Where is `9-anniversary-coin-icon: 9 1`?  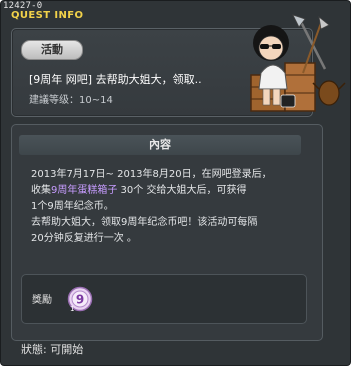
9-anniversary-coin-icon: 9 1 is located at coordinates (80, 299).